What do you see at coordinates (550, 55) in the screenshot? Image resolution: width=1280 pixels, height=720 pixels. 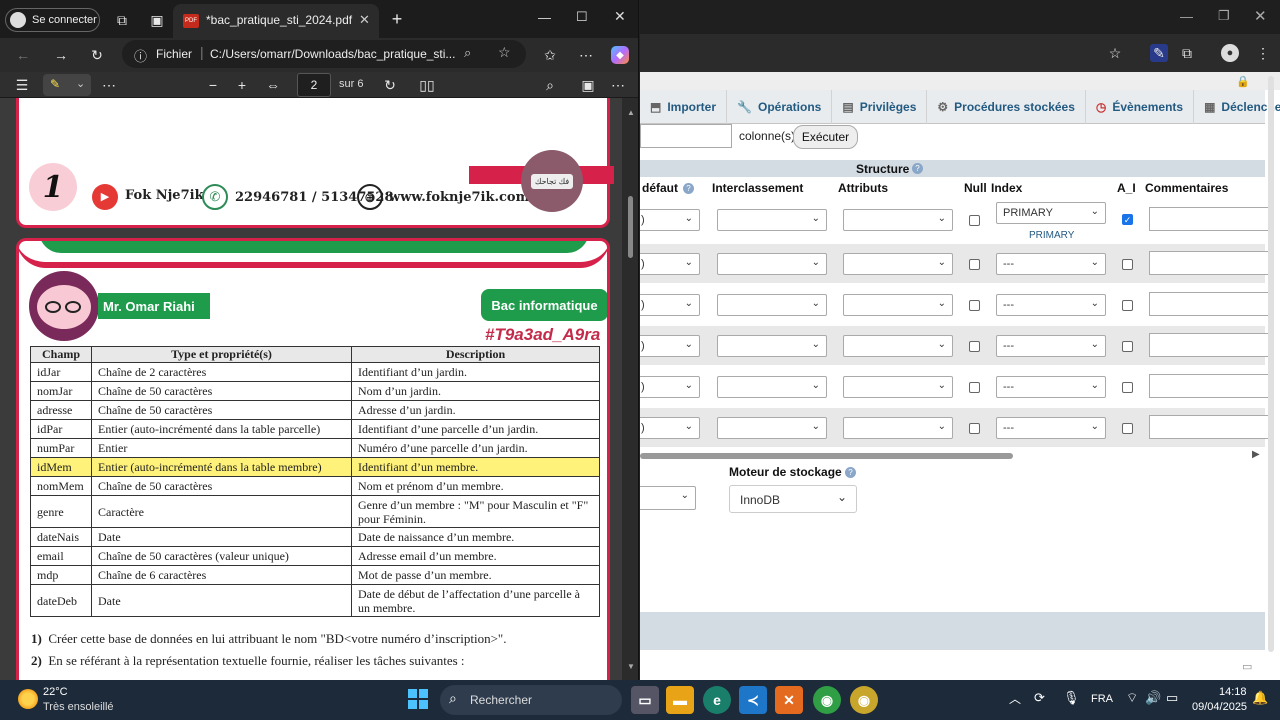 I see `favorites-icon: ✩` at bounding box center [550, 55].